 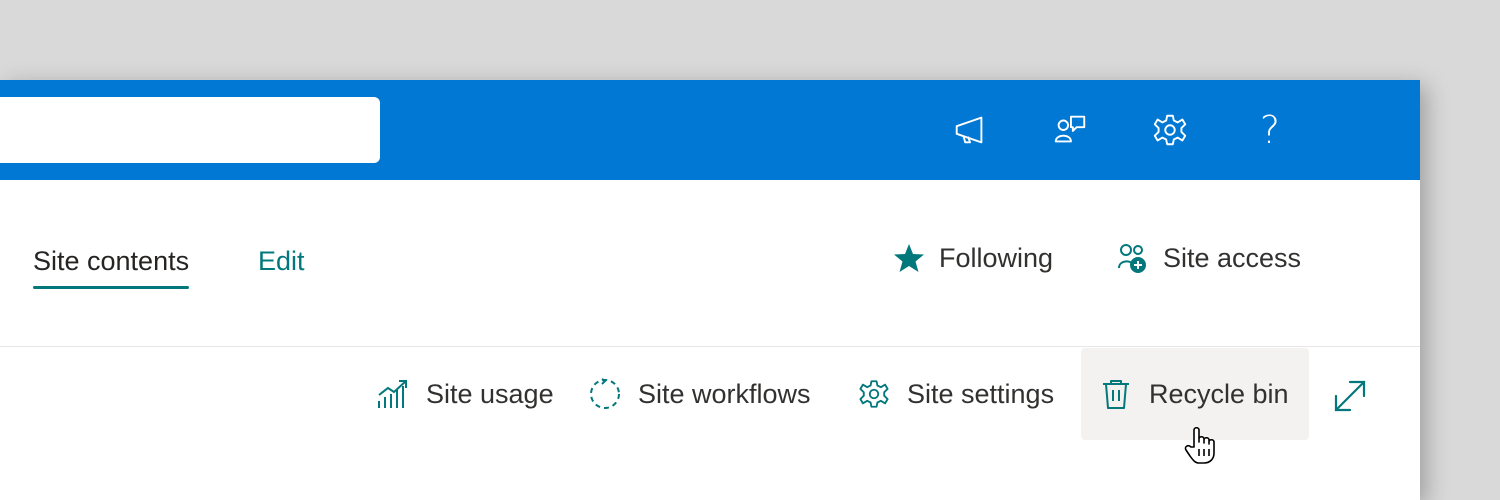 I want to click on help-glyph: ?, so click(x=1270, y=130).